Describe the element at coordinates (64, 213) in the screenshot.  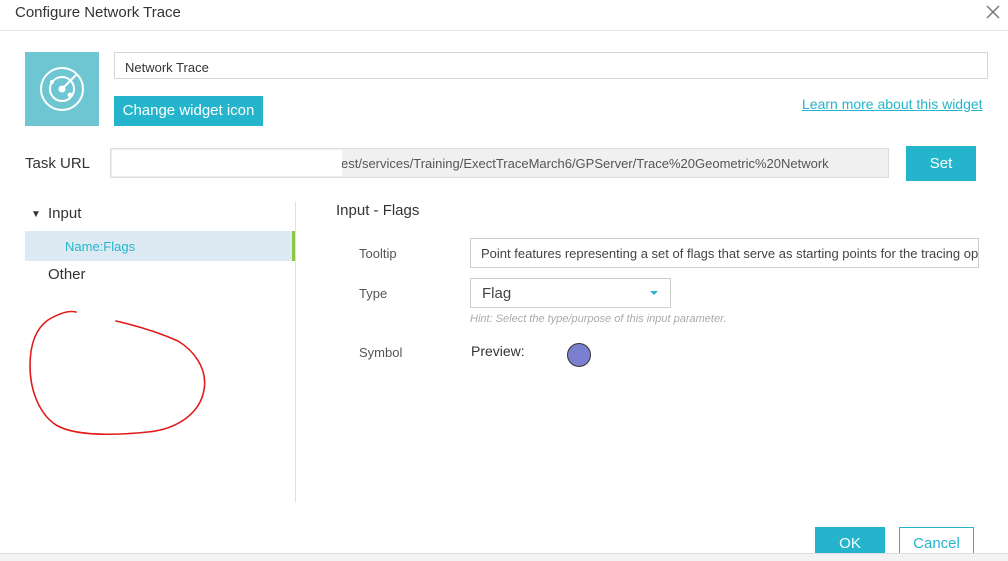
I see `tree-group-input: Input` at that location.